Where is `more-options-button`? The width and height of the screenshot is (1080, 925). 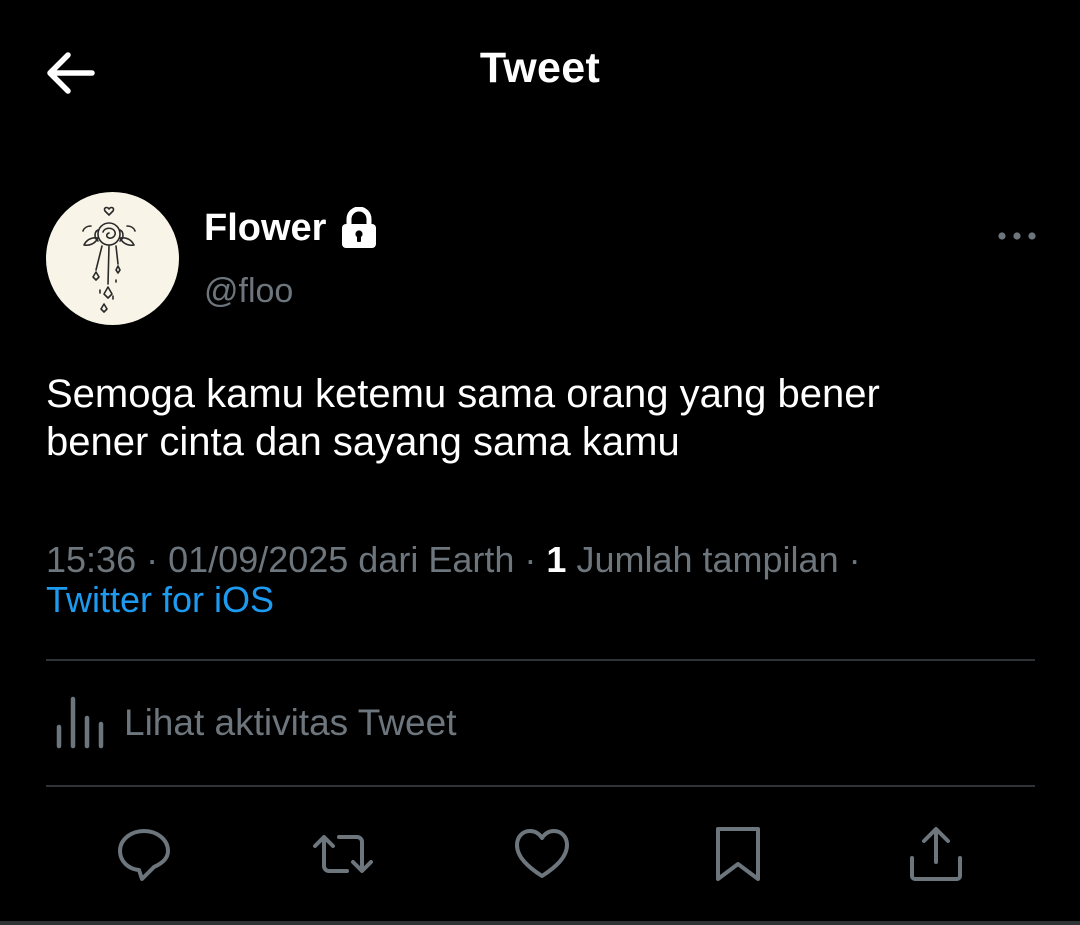
more-options-button is located at coordinates (1017, 236).